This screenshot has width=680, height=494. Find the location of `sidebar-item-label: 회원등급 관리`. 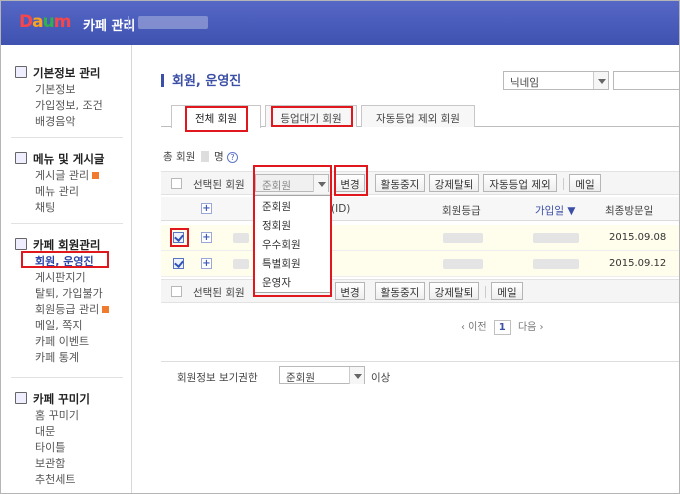

sidebar-item-label: 회원등급 관리 is located at coordinates (67, 309).